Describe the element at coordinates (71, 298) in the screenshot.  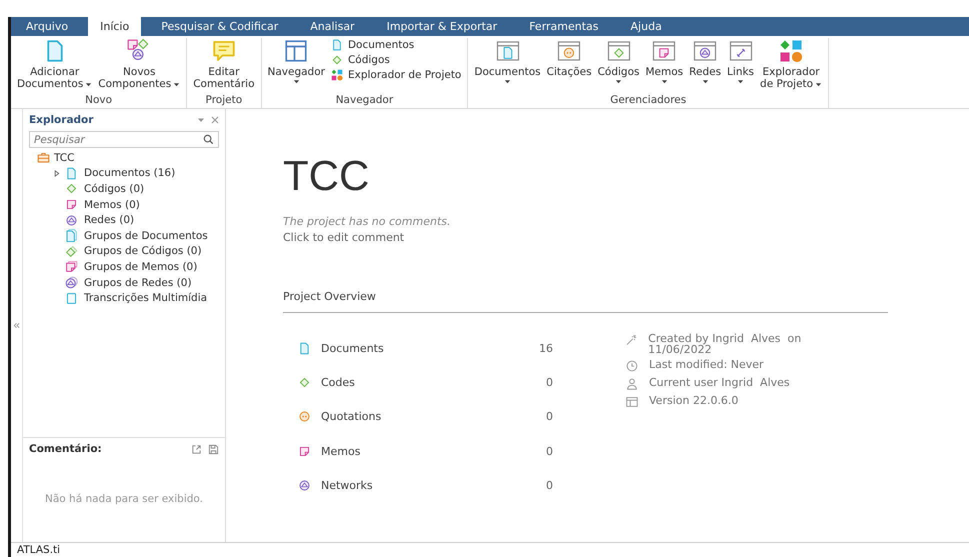
I see `page-icon` at that location.